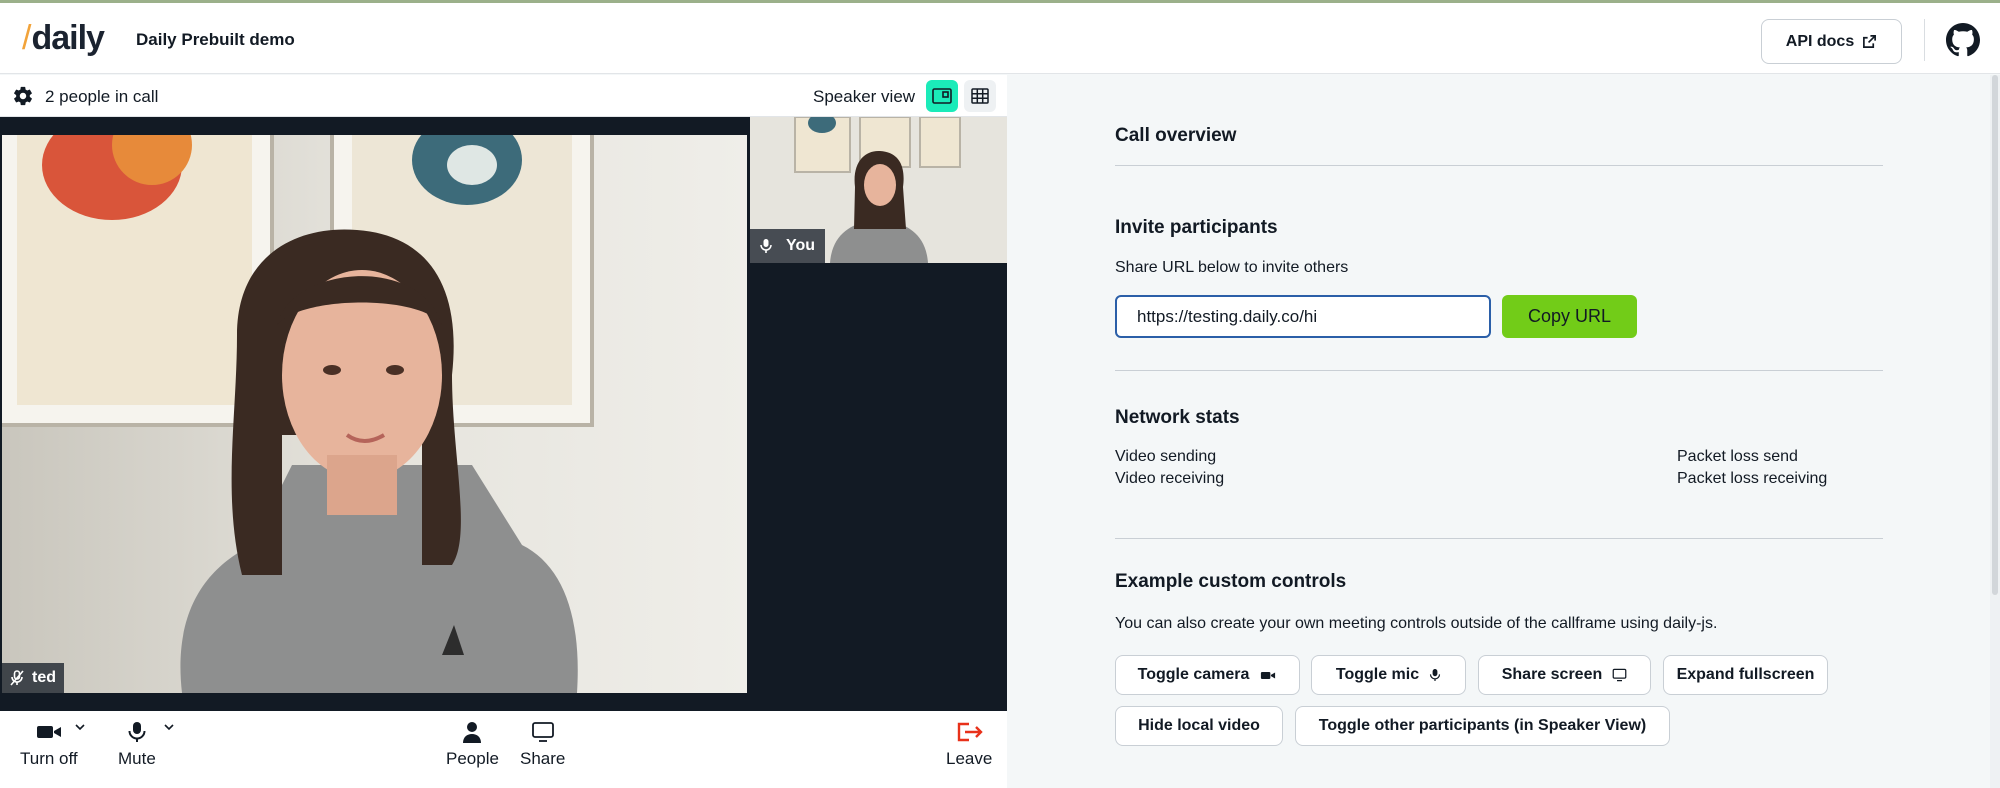 The height and width of the screenshot is (788, 2000). I want to click on toggle-mic-button: Toggle mic, so click(1388, 675).